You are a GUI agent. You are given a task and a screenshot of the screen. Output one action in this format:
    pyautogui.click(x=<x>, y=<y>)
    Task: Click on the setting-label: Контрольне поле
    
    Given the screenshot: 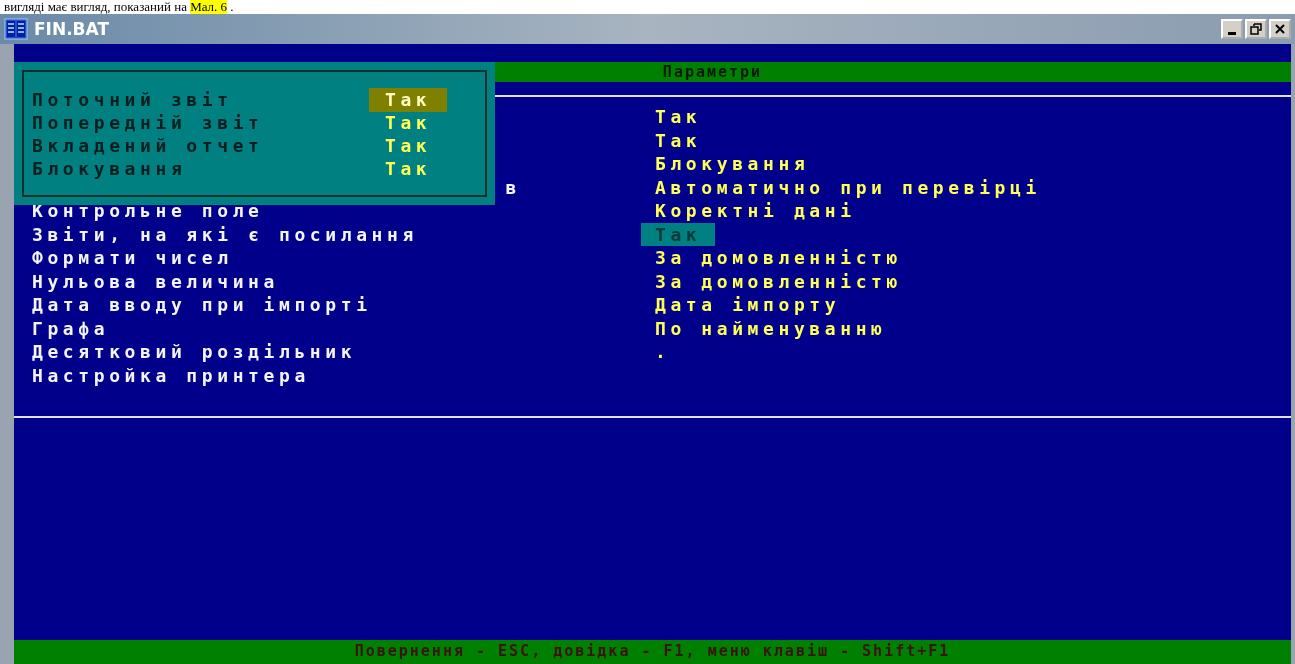 What is the action you would take?
    pyautogui.click(x=148, y=211)
    